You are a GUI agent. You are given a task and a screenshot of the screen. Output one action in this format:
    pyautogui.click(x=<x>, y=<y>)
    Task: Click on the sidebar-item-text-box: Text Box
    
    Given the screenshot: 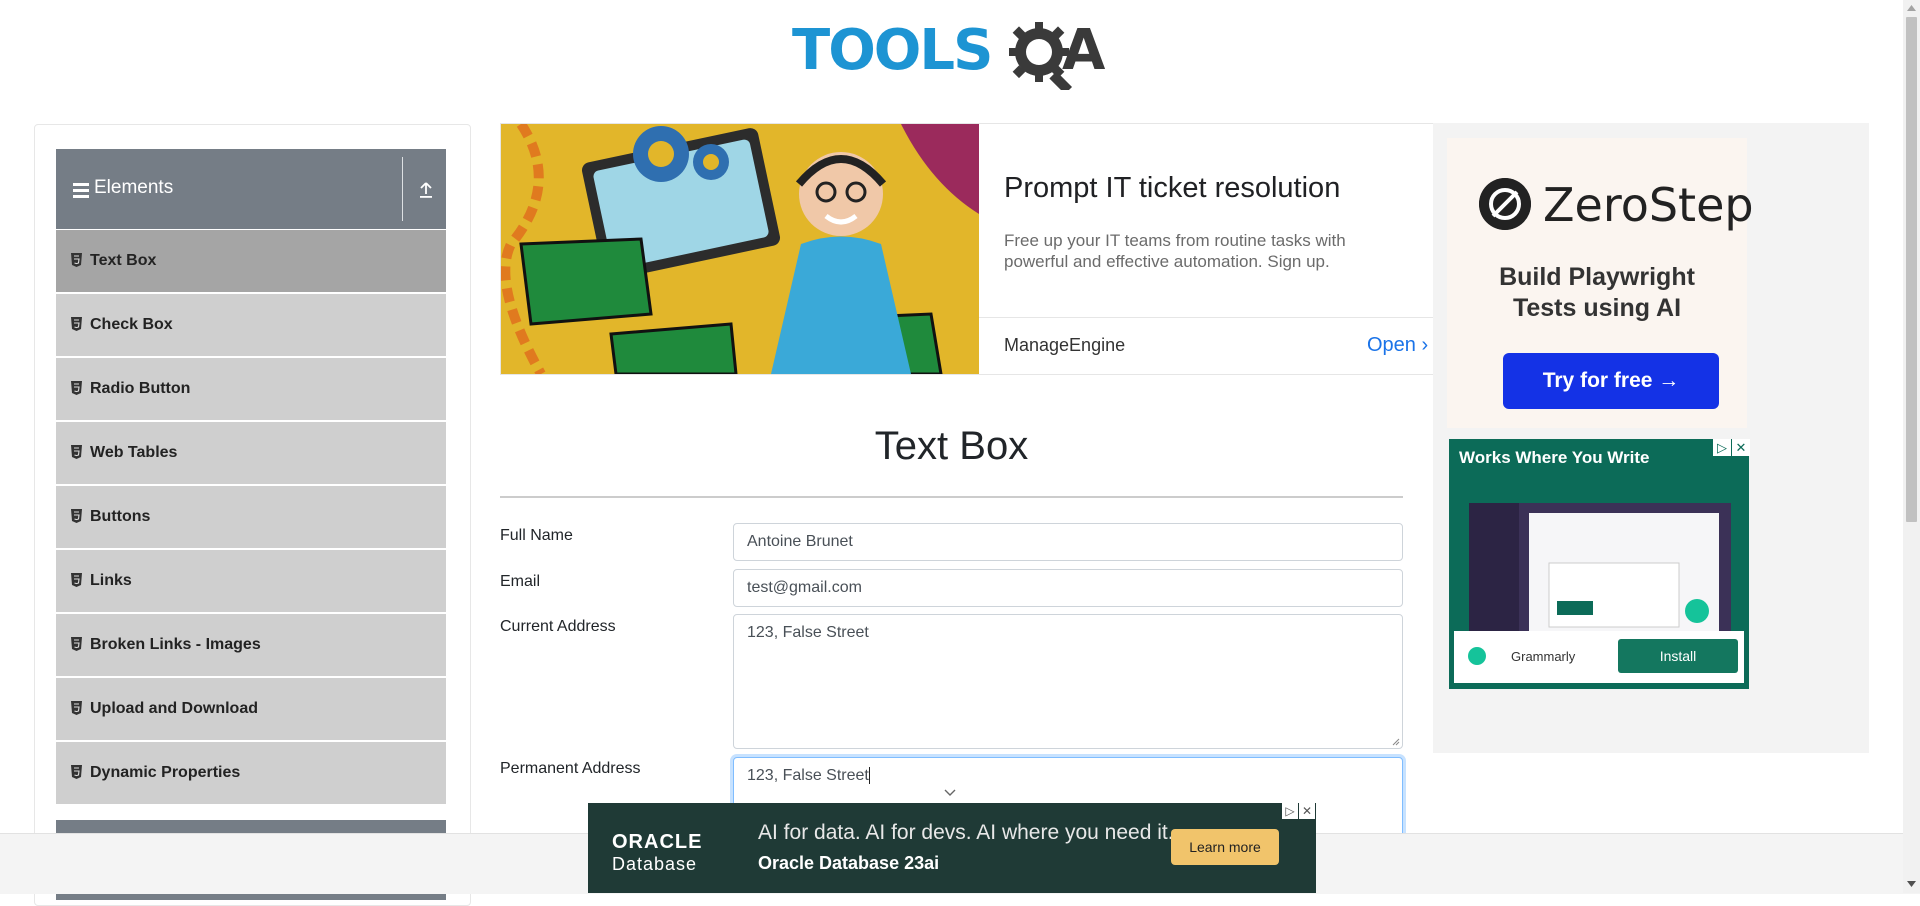 What is the action you would take?
    pyautogui.click(x=251, y=261)
    